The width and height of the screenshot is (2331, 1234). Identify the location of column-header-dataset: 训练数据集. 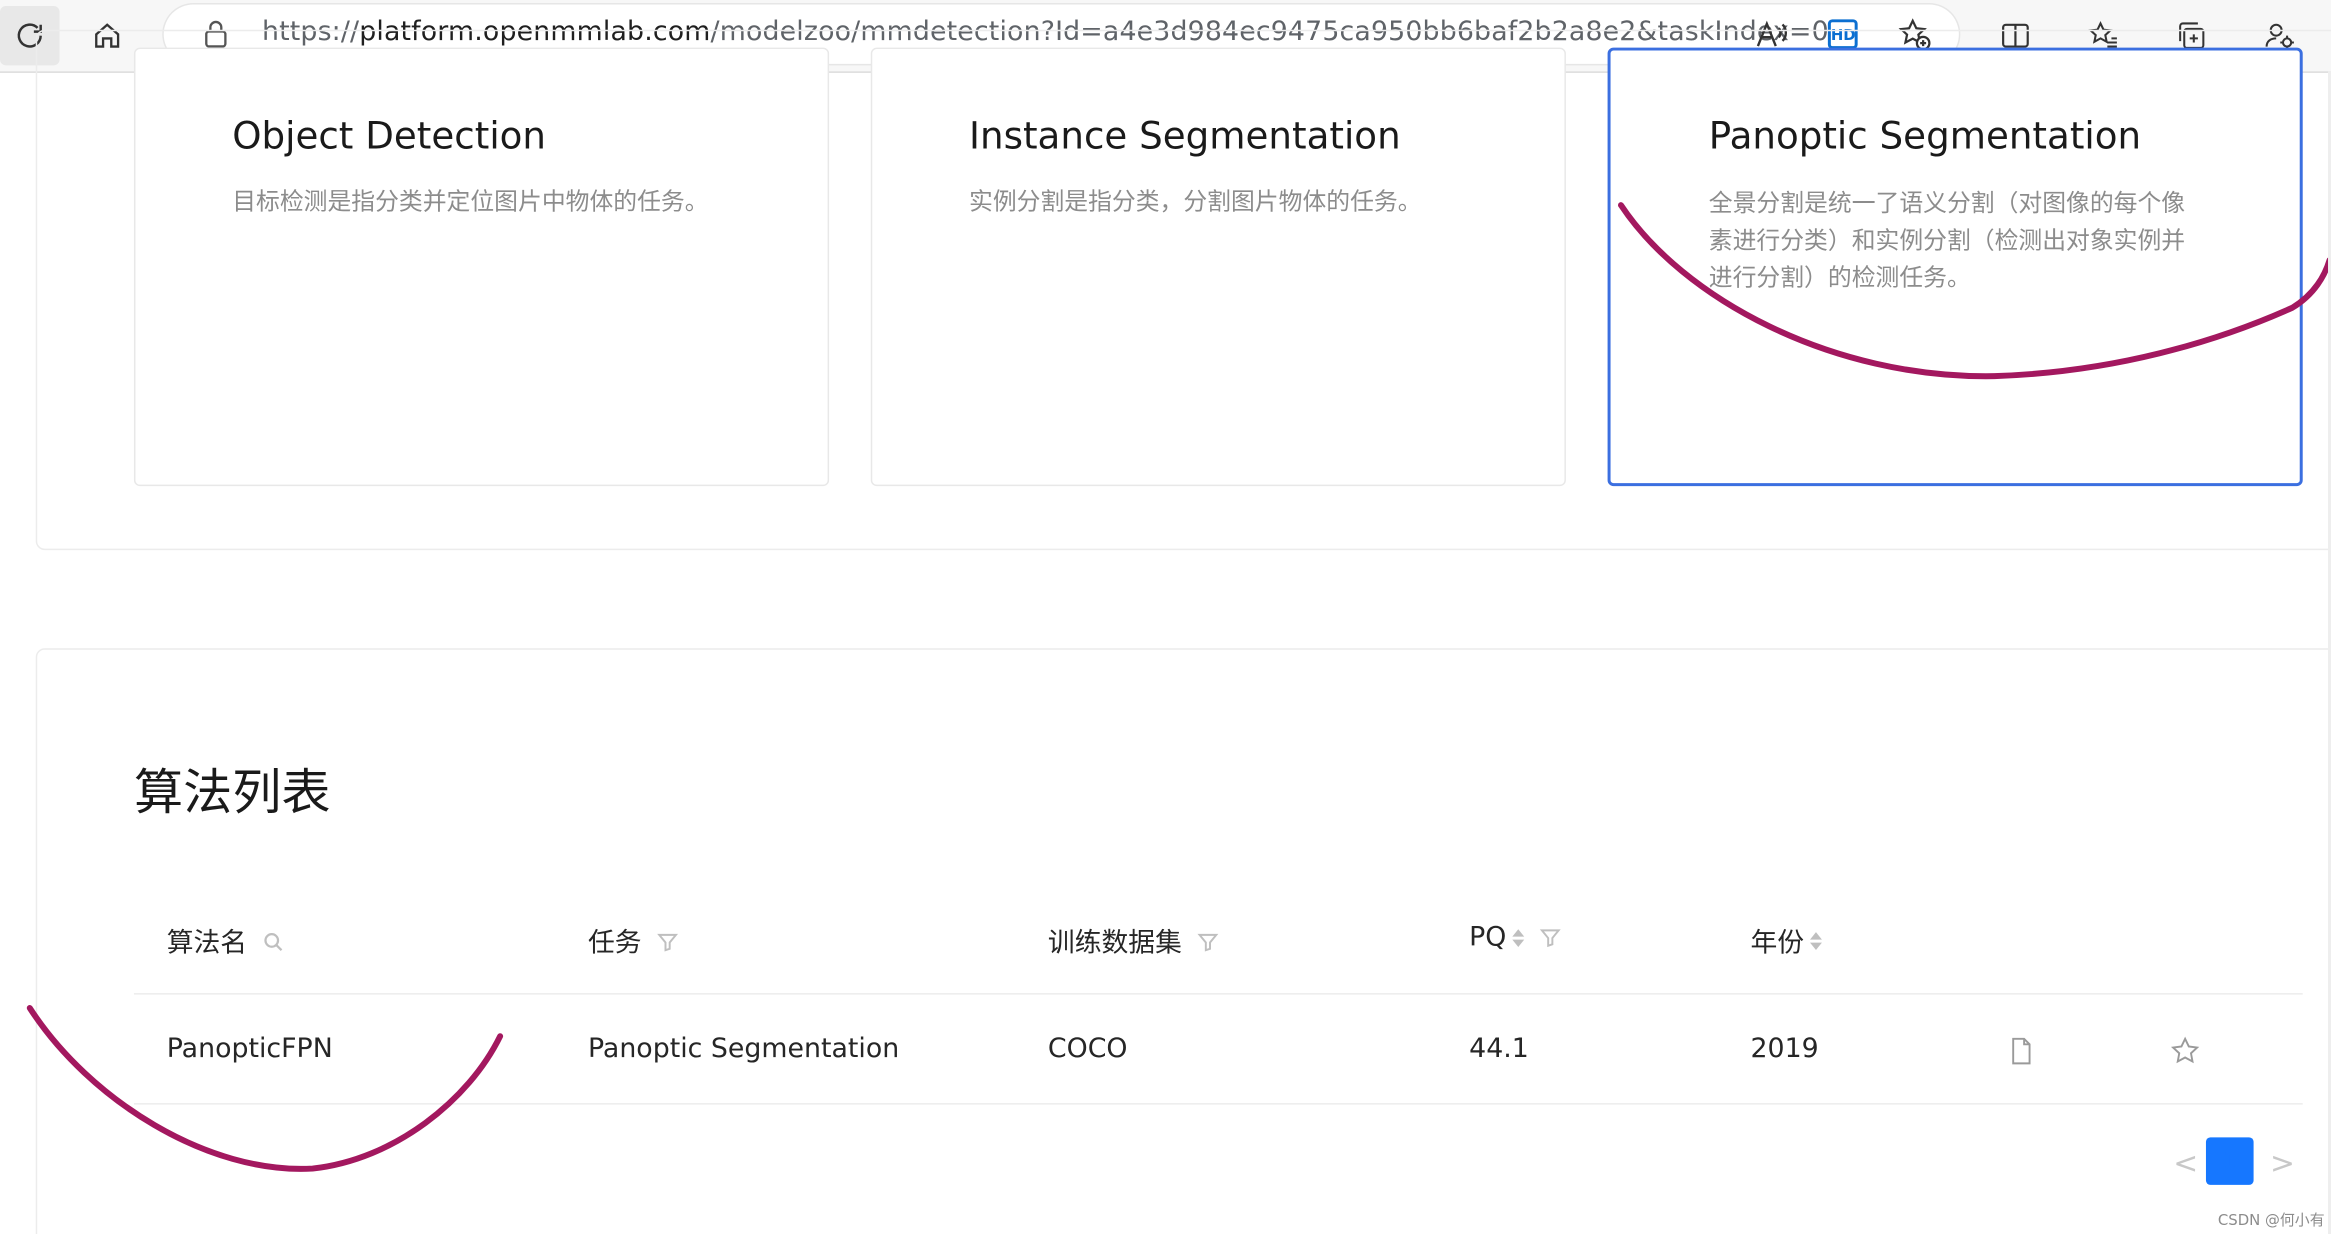
(1133, 941).